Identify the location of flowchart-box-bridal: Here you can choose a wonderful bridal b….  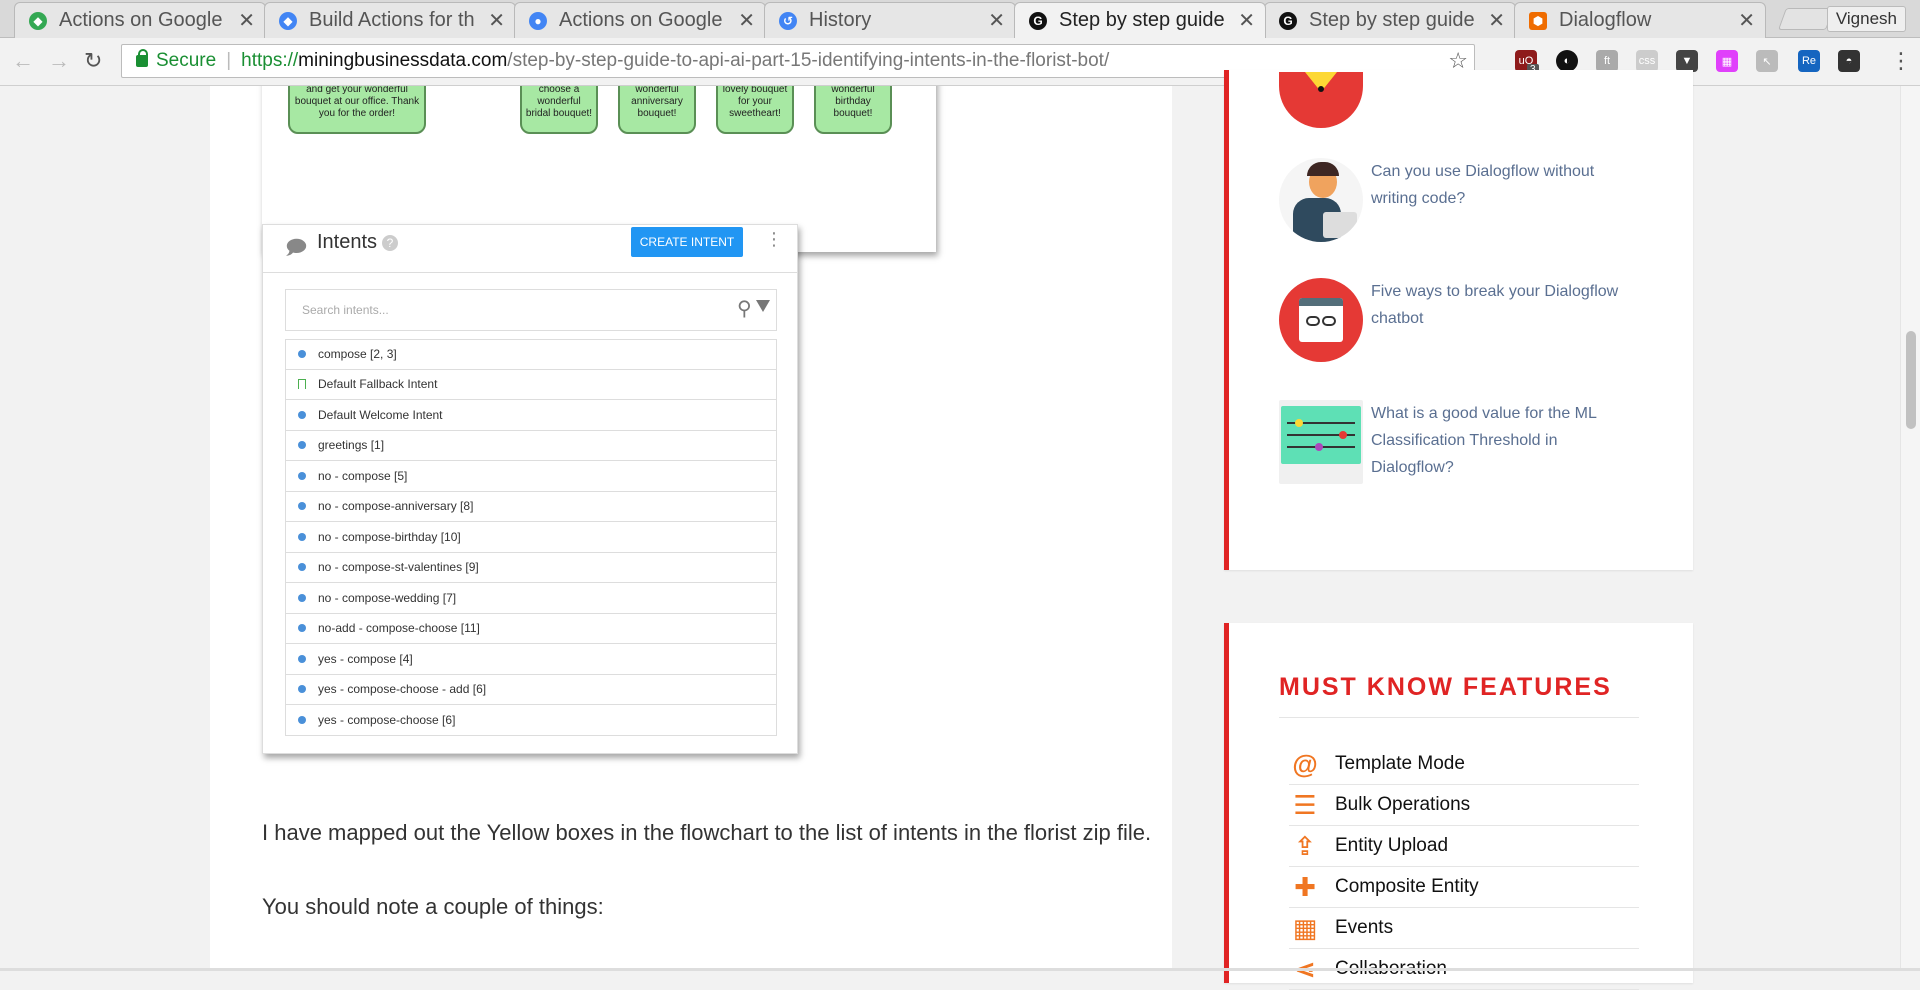
(559, 110).